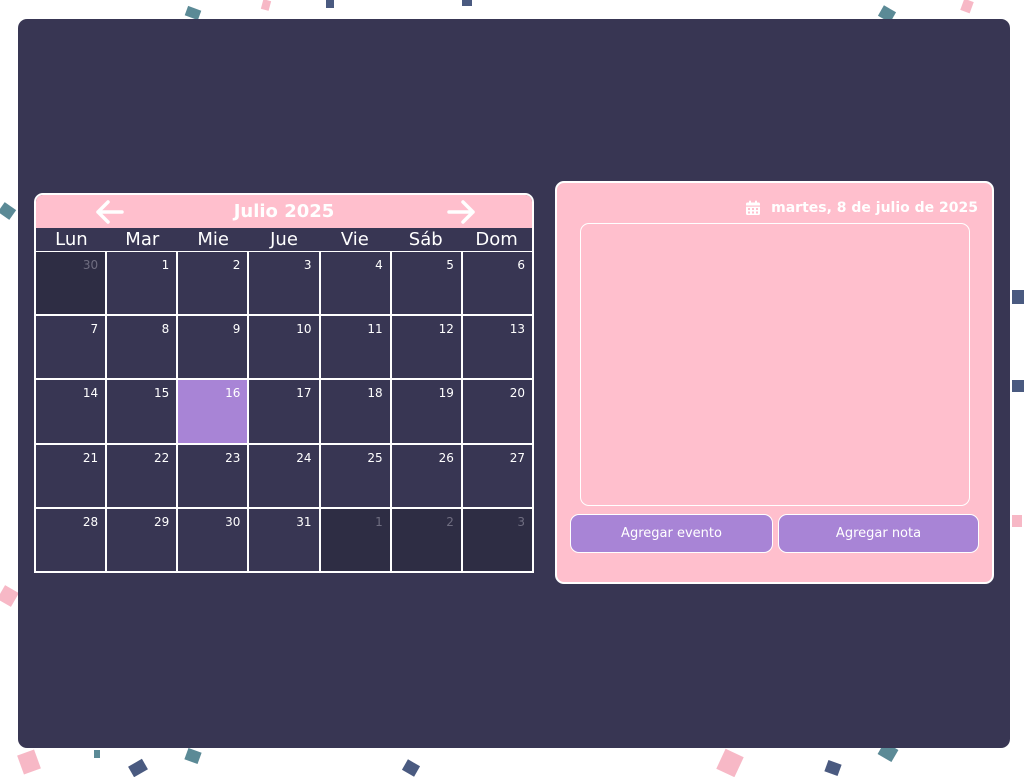 The image size is (1024, 777). I want to click on weekday-label: Mar, so click(142, 239).